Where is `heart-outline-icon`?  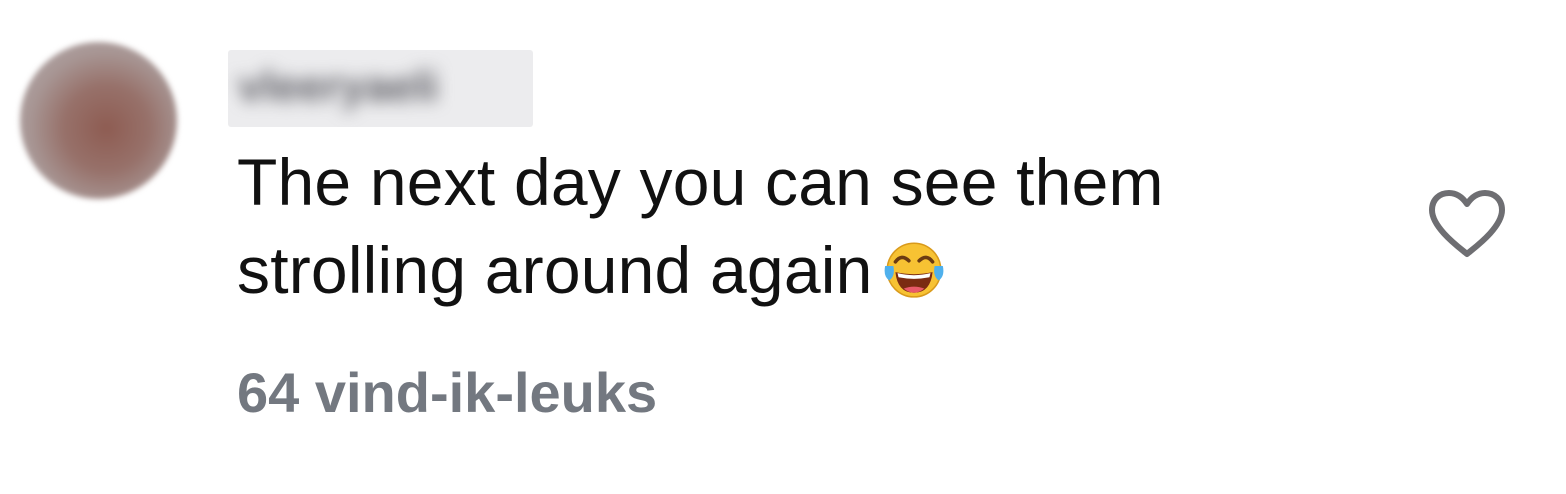
heart-outline-icon is located at coordinates (1467, 224).